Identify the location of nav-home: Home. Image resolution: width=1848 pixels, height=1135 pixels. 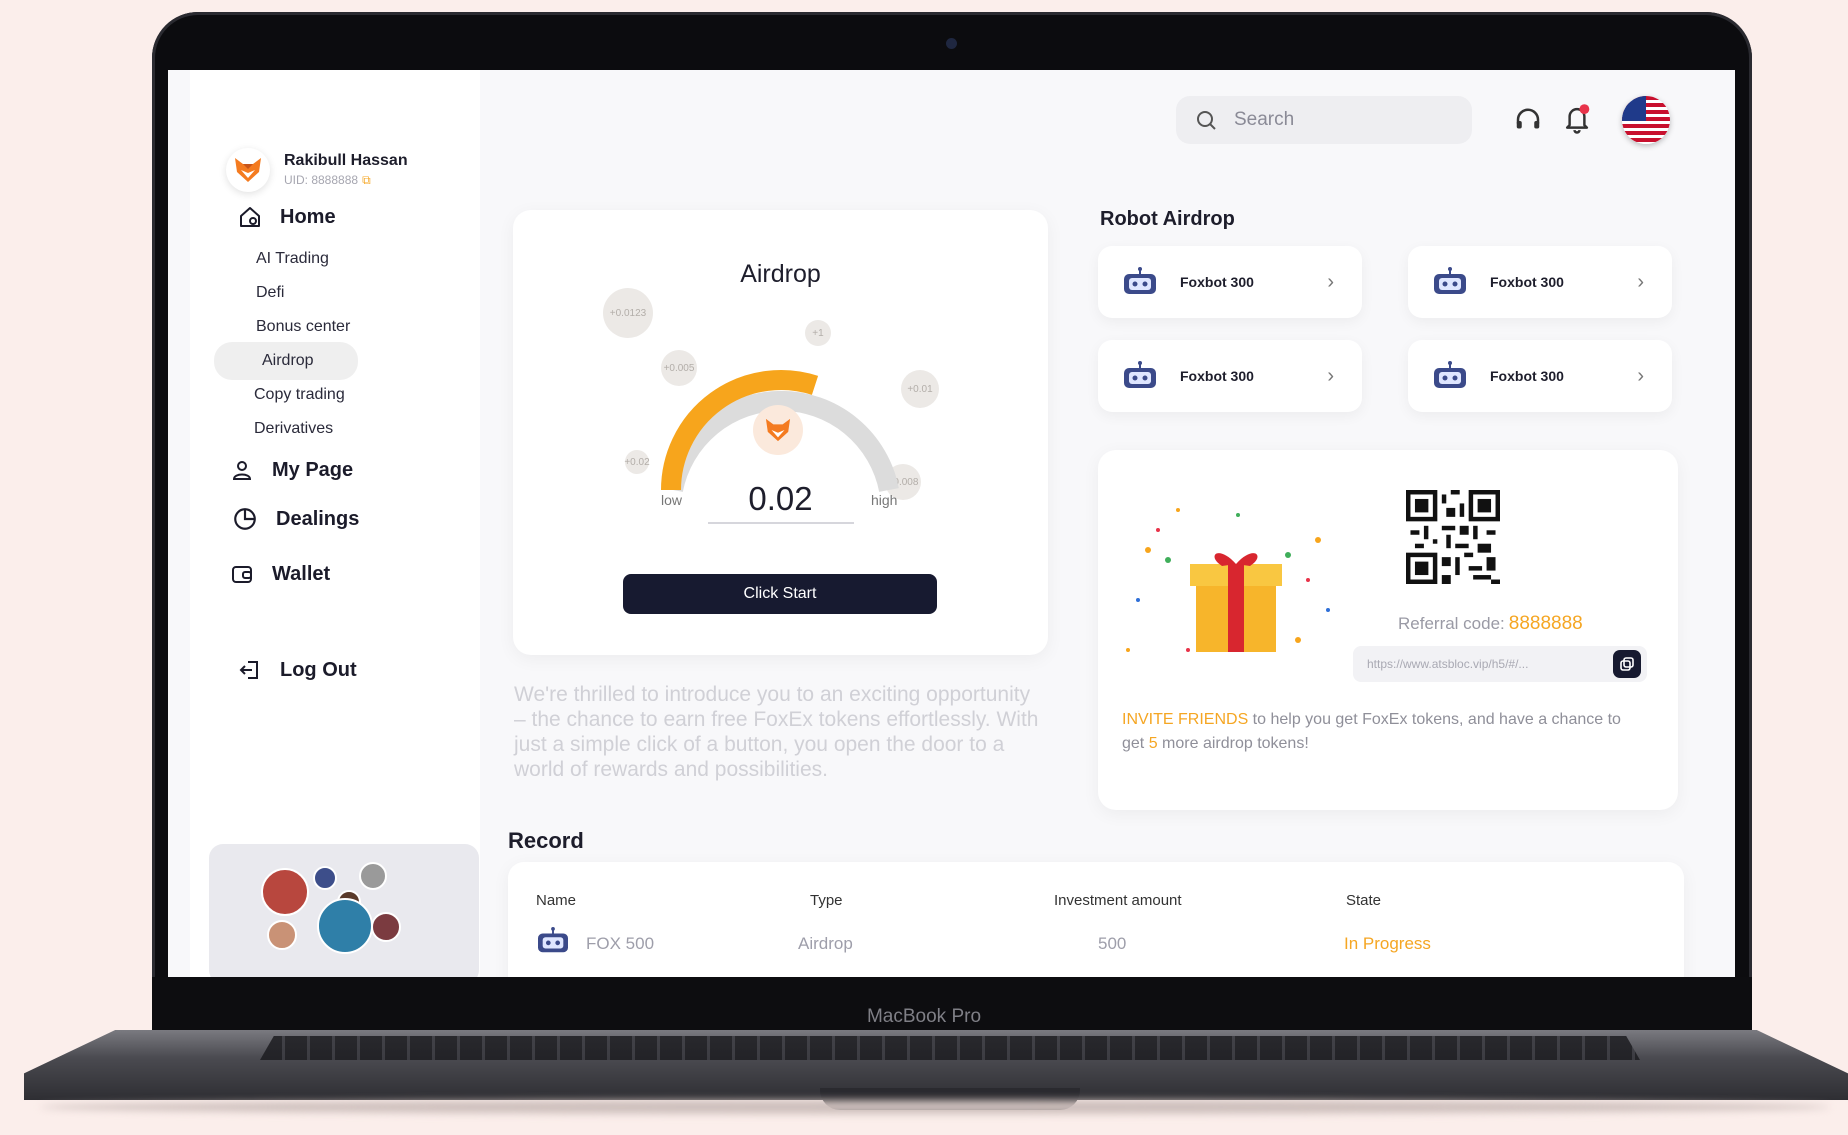
(287, 217).